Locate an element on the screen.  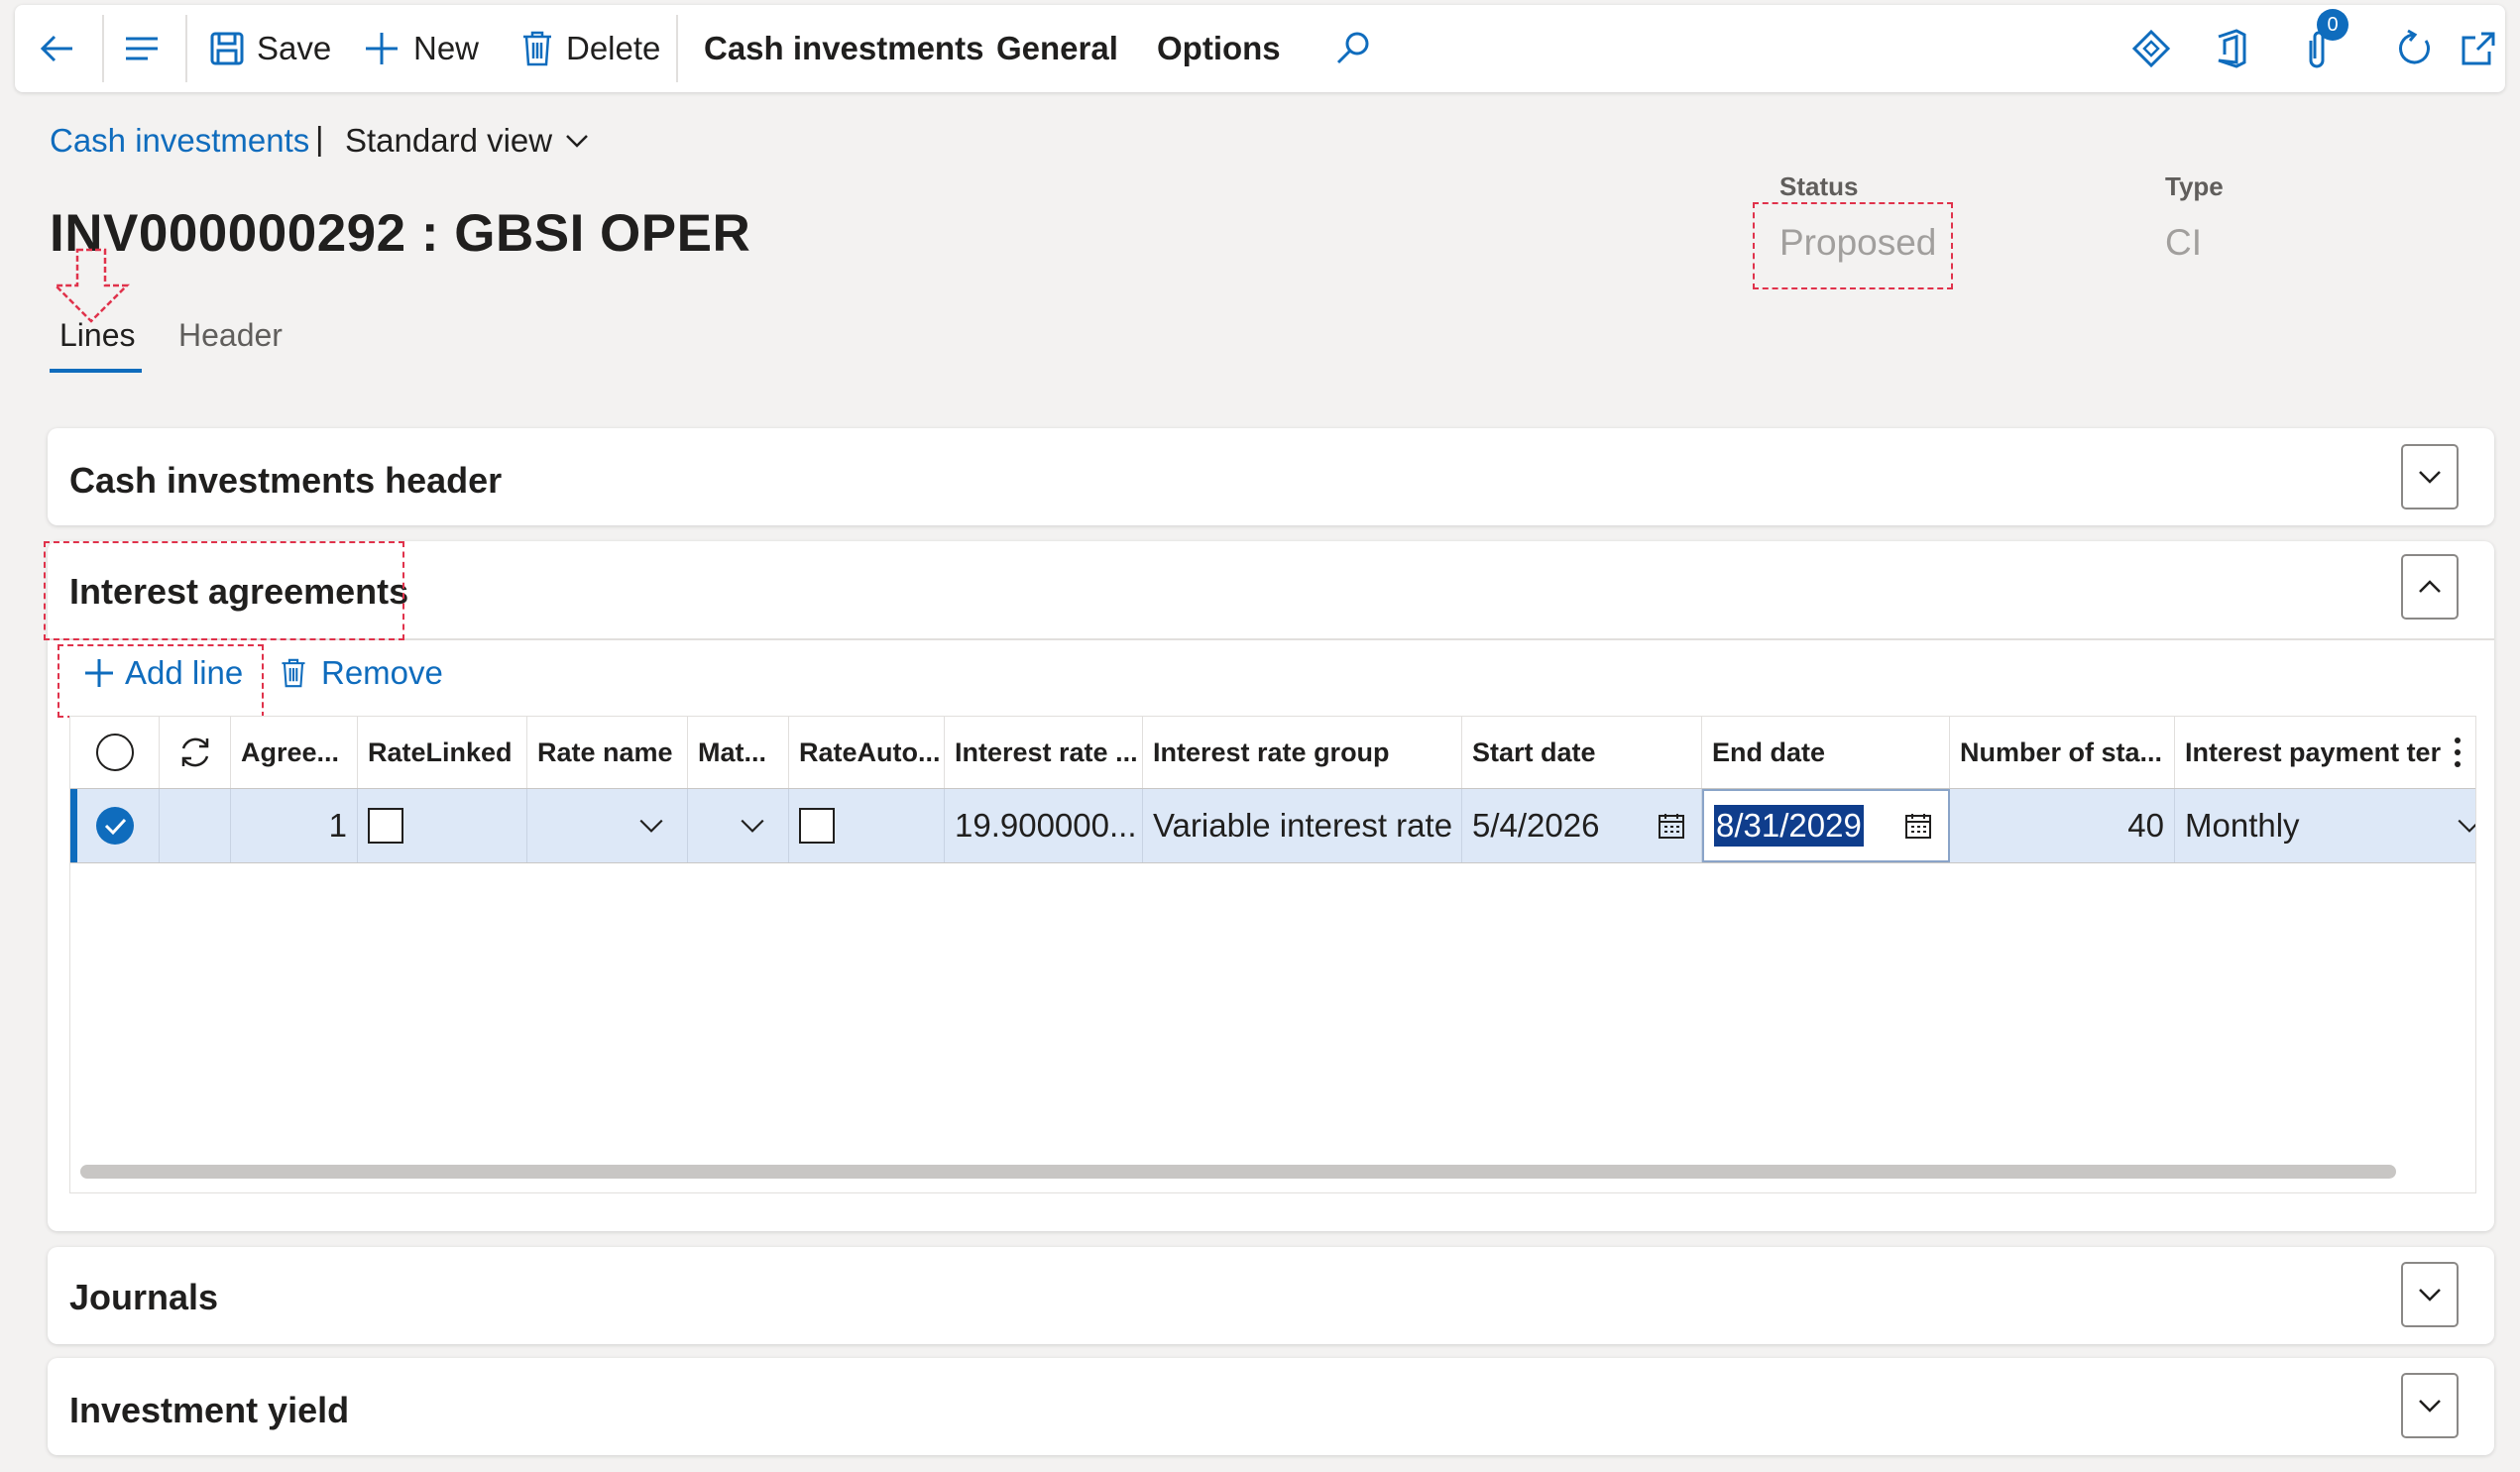
popout-icon is located at coordinates (2478, 48).